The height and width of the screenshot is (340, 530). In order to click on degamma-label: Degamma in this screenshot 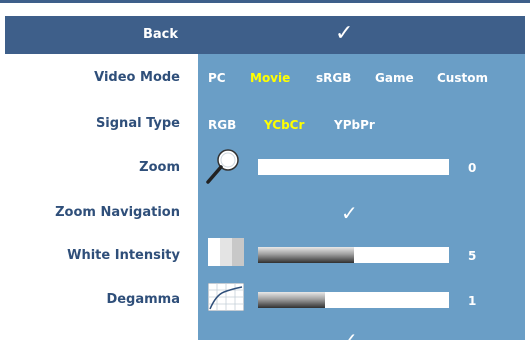, I will do `click(143, 299)`.